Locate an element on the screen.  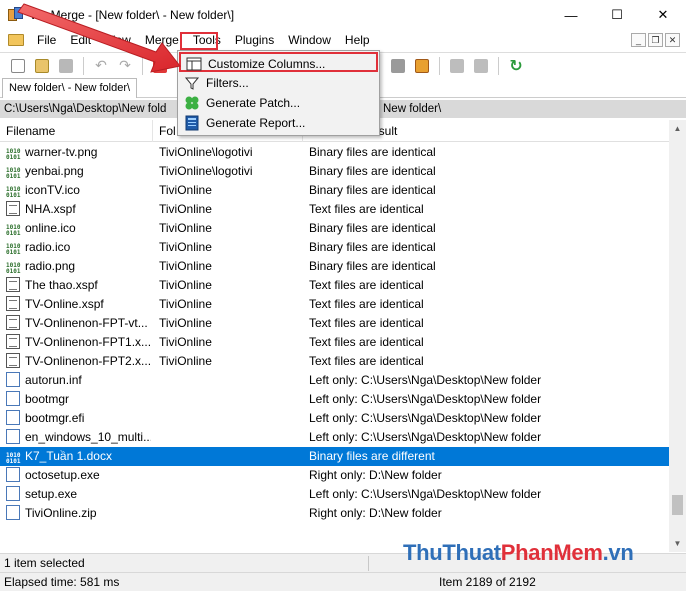
menu-window: Window is located at coordinates (309, 40).